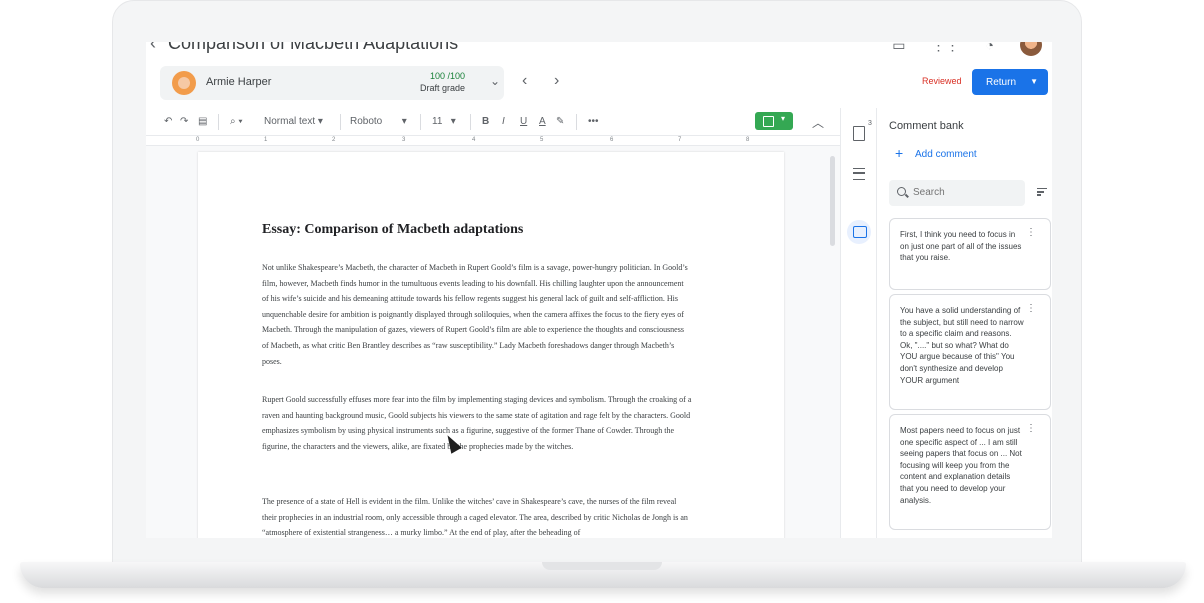 The width and height of the screenshot is (1204, 603). Describe the element at coordinates (202, 121) in the screenshot. I see `print-icon: ▤` at that location.